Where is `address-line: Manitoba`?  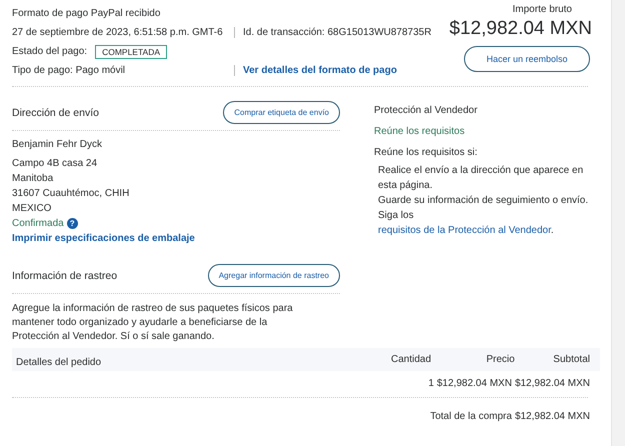
address-line: Manitoba is located at coordinates (33, 179).